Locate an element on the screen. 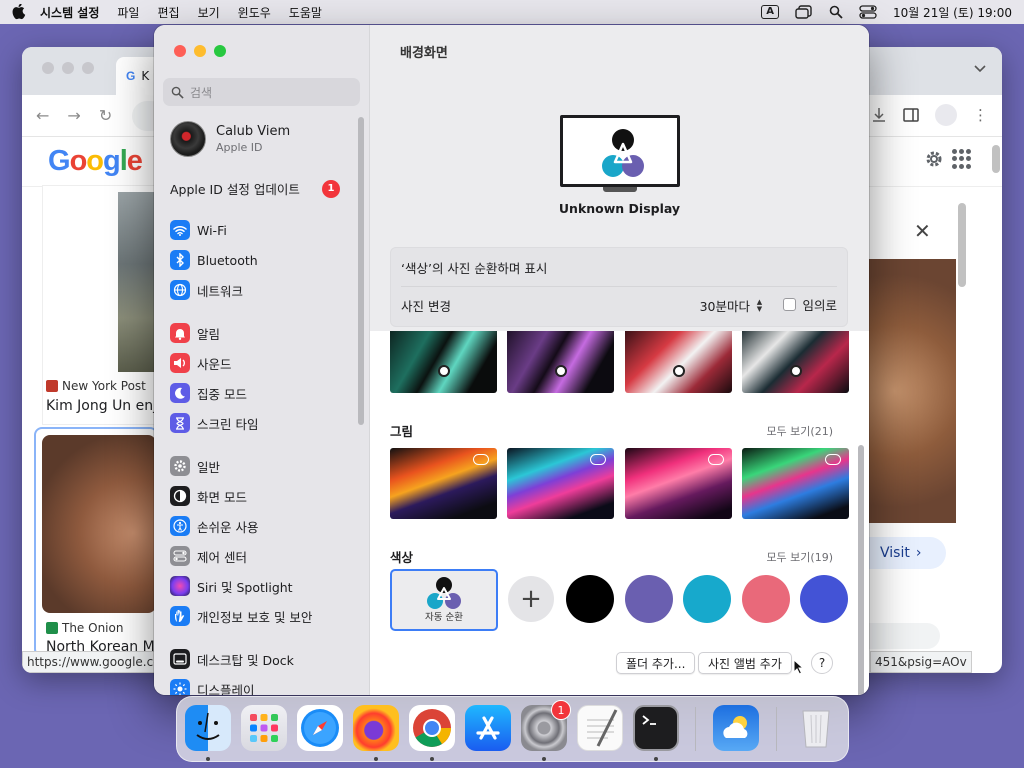 This screenshot has width=1024, height=768. random-order-toggle: 임의로 is located at coordinates (810, 304).